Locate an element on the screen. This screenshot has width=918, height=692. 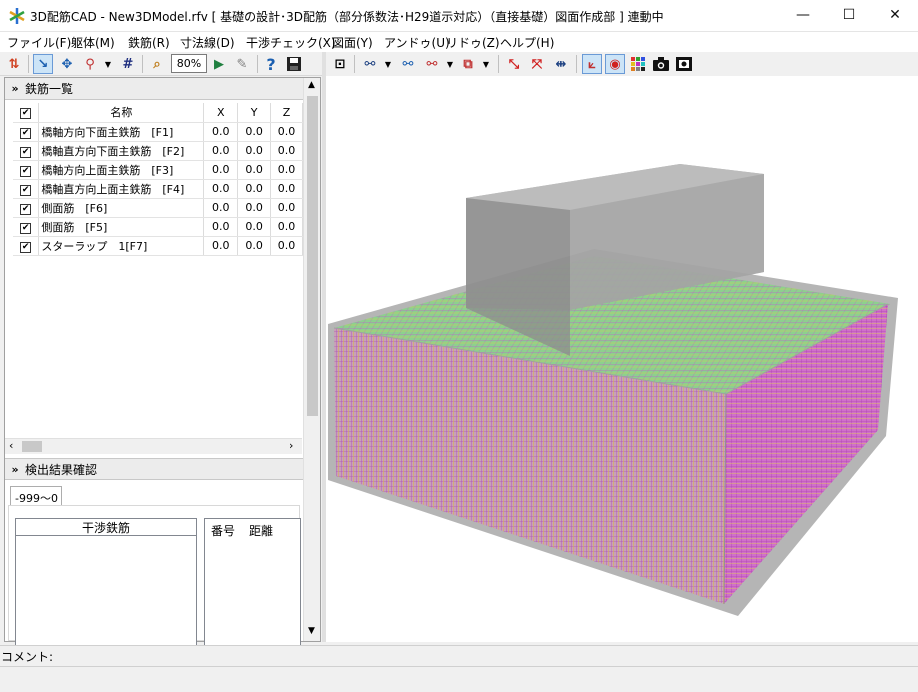
comment-bar: コメント: is located at coordinates (459, 655).